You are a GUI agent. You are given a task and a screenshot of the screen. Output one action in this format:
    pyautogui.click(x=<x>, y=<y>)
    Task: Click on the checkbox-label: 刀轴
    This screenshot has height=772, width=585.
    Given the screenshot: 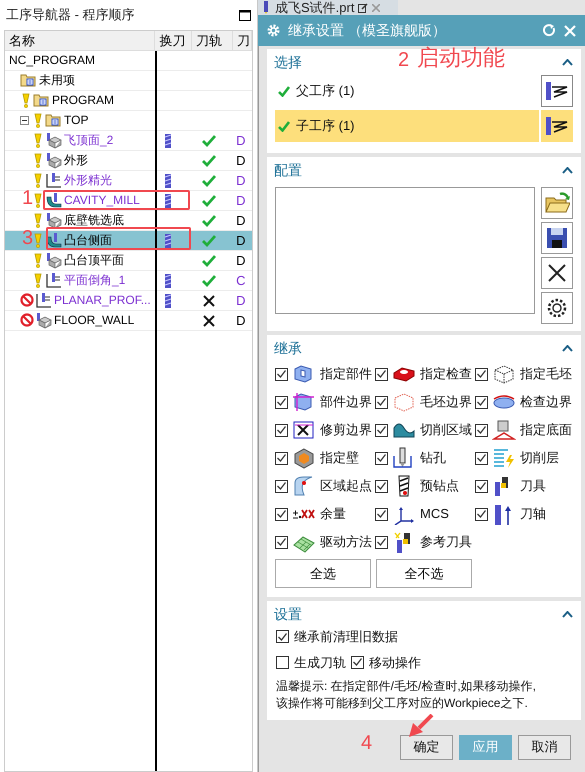 What is the action you would take?
    pyautogui.click(x=533, y=514)
    